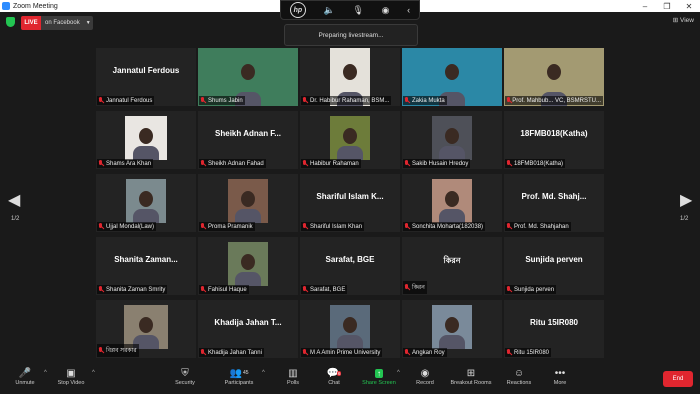  Describe the element at coordinates (440, 163) in the screenshot. I see `participant-name: Sakib Husain Hredoy` at that location.